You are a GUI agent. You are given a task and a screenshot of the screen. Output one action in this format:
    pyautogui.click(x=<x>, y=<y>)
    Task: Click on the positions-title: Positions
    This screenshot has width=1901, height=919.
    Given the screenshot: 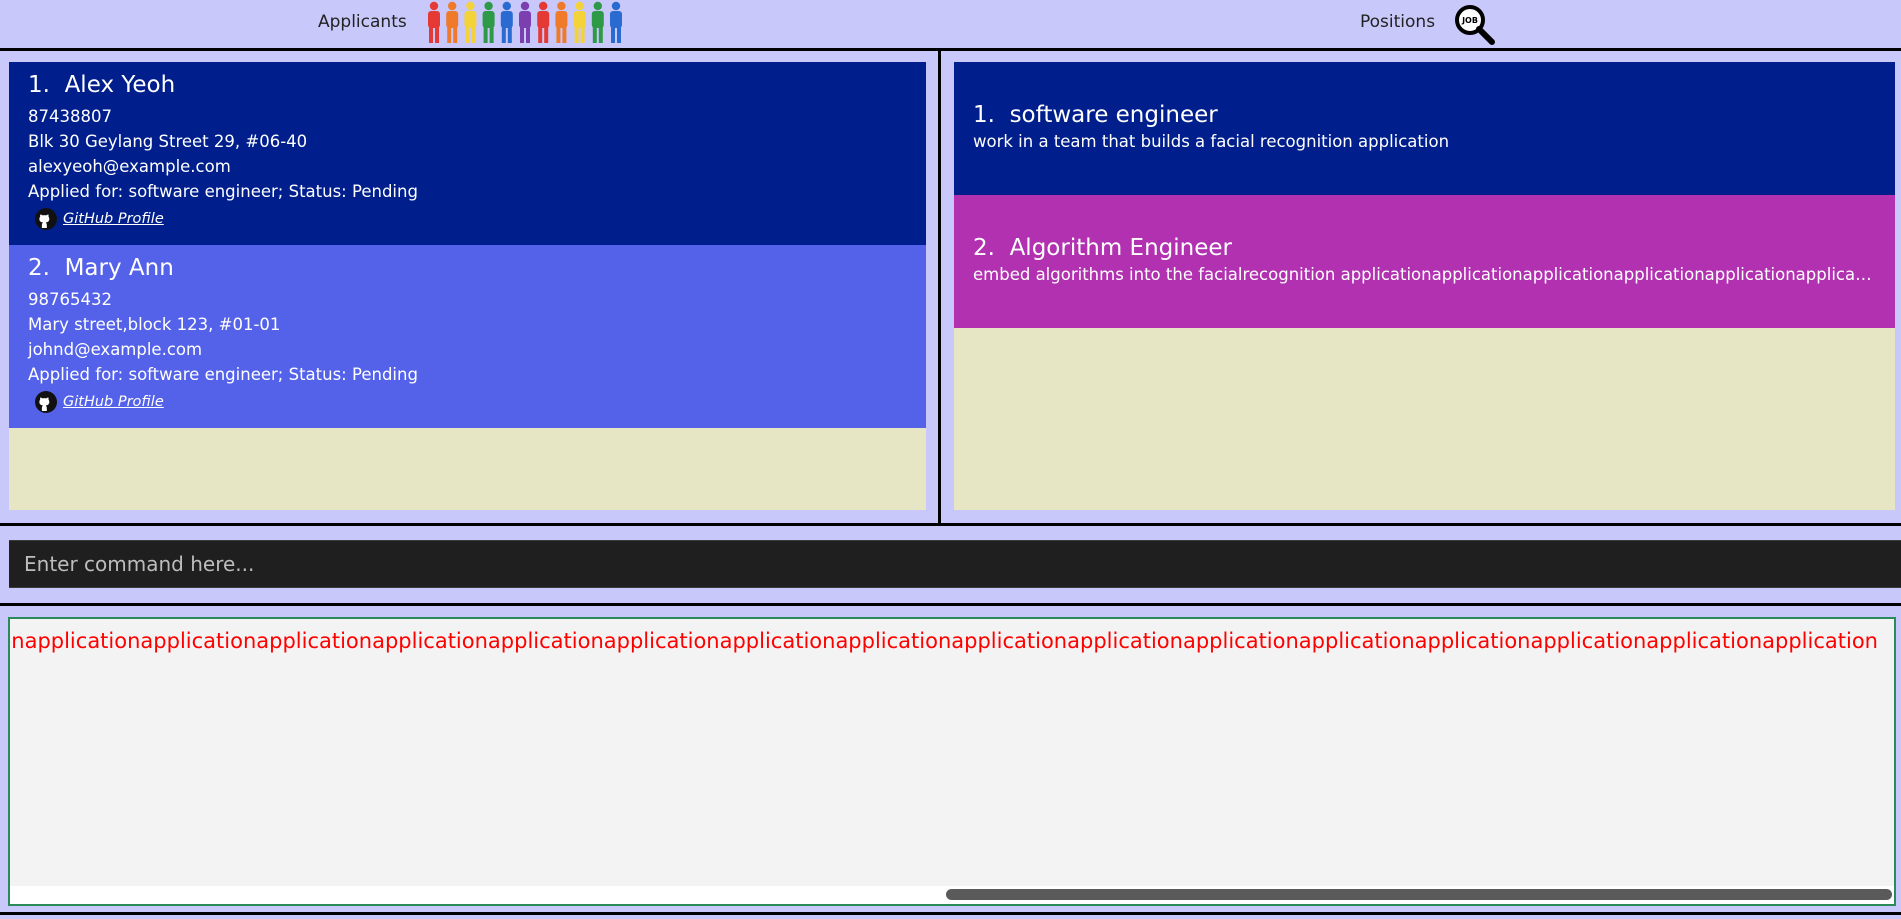 What is the action you would take?
    pyautogui.click(x=1398, y=22)
    